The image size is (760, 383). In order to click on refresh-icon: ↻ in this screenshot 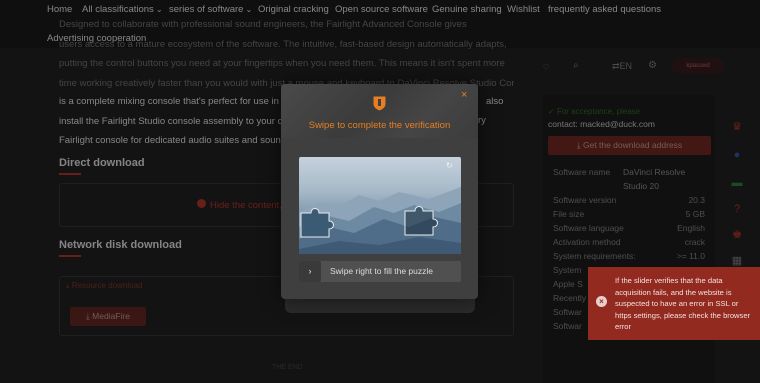, I will do `click(449, 165)`.